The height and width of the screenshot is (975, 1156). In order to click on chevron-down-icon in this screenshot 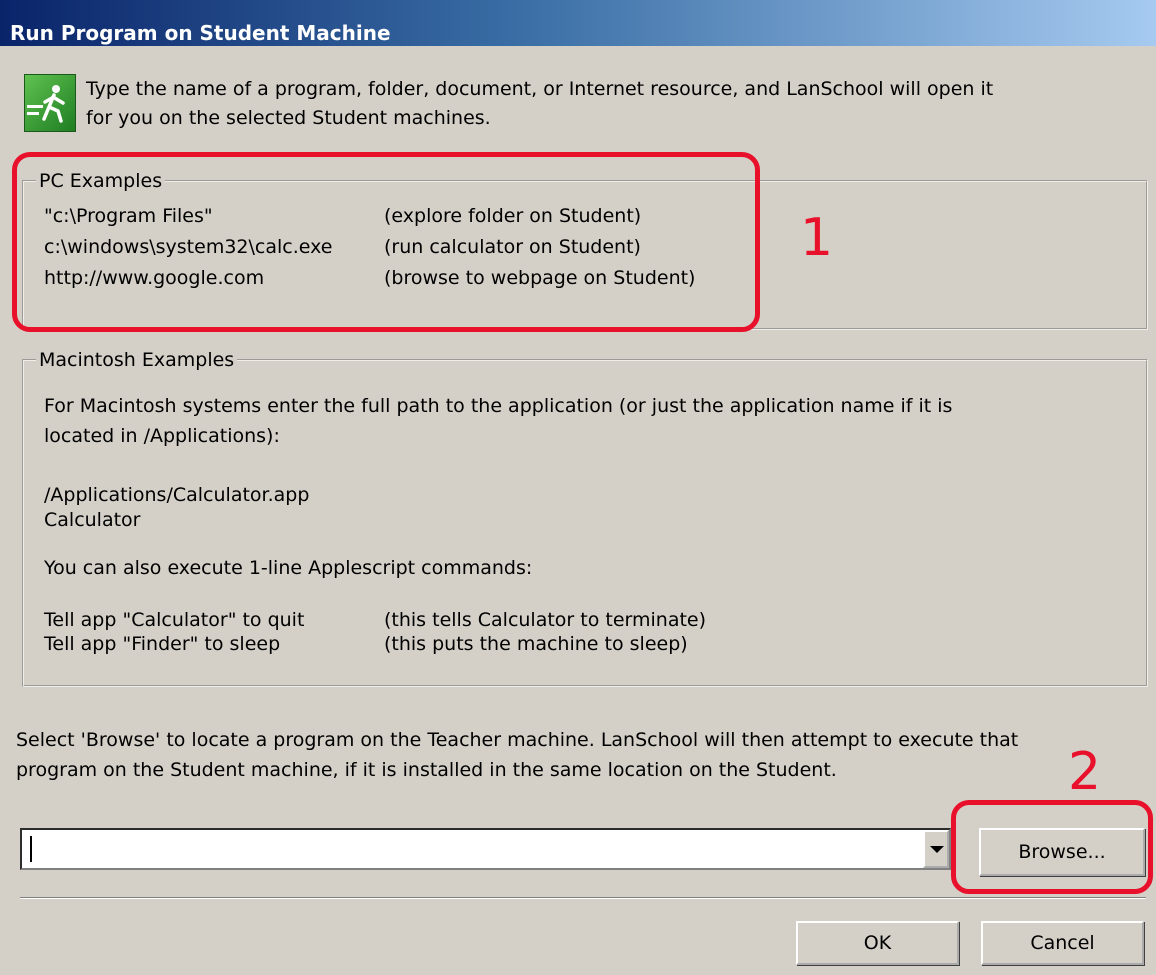, I will do `click(937, 849)`.